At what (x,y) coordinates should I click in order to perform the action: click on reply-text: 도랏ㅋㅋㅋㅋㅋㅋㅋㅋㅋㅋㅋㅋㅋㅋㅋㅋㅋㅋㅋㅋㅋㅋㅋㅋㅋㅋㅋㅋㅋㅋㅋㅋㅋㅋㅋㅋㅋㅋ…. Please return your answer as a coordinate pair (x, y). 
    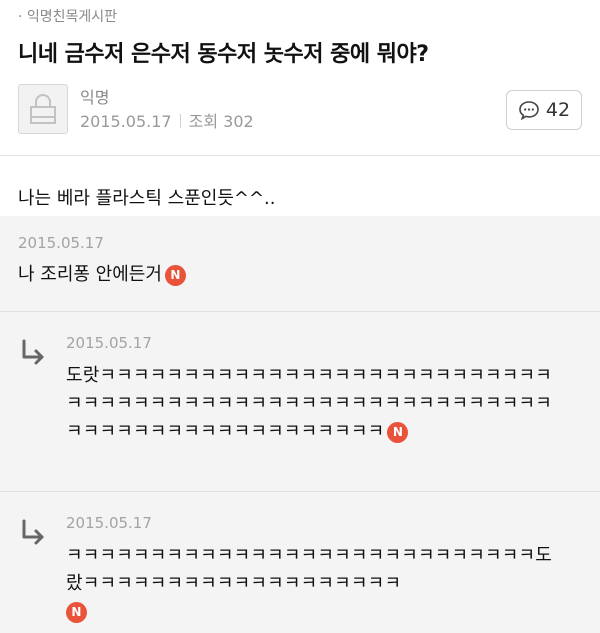
    Looking at the image, I should click on (309, 403).